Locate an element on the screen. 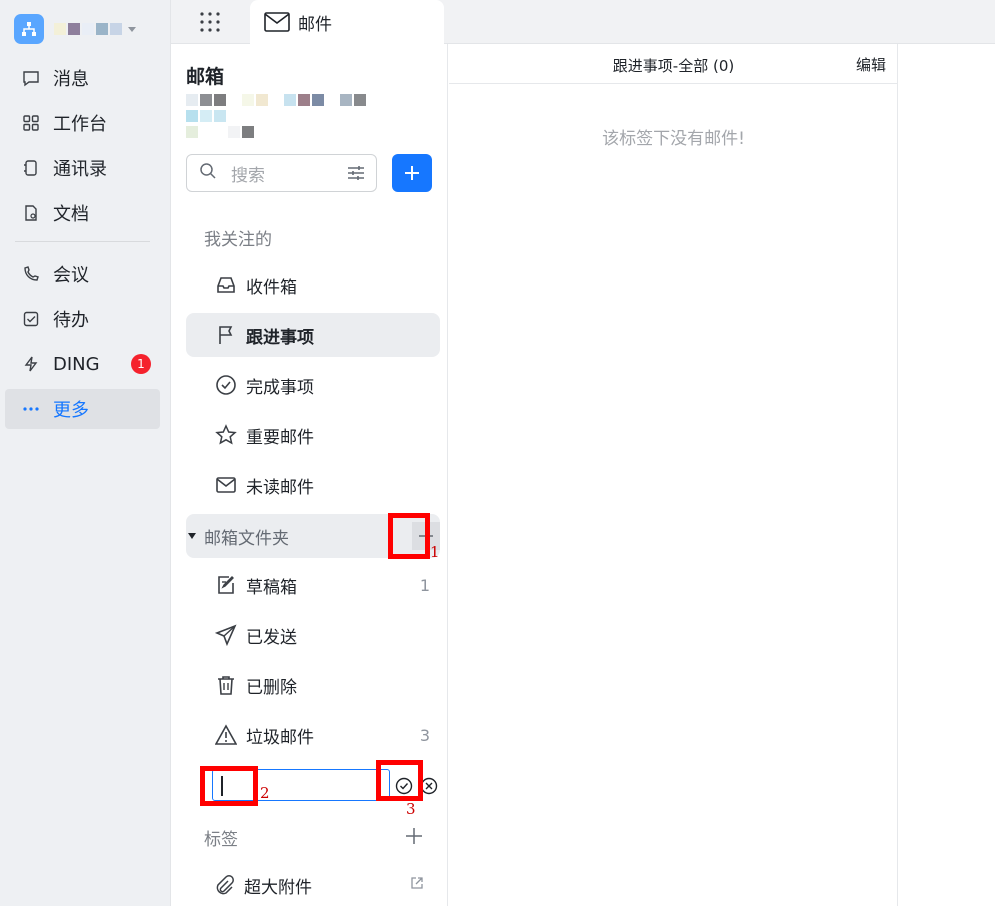 This screenshot has height=906, width=995. nav-item-more: 更多 is located at coordinates (82, 409).